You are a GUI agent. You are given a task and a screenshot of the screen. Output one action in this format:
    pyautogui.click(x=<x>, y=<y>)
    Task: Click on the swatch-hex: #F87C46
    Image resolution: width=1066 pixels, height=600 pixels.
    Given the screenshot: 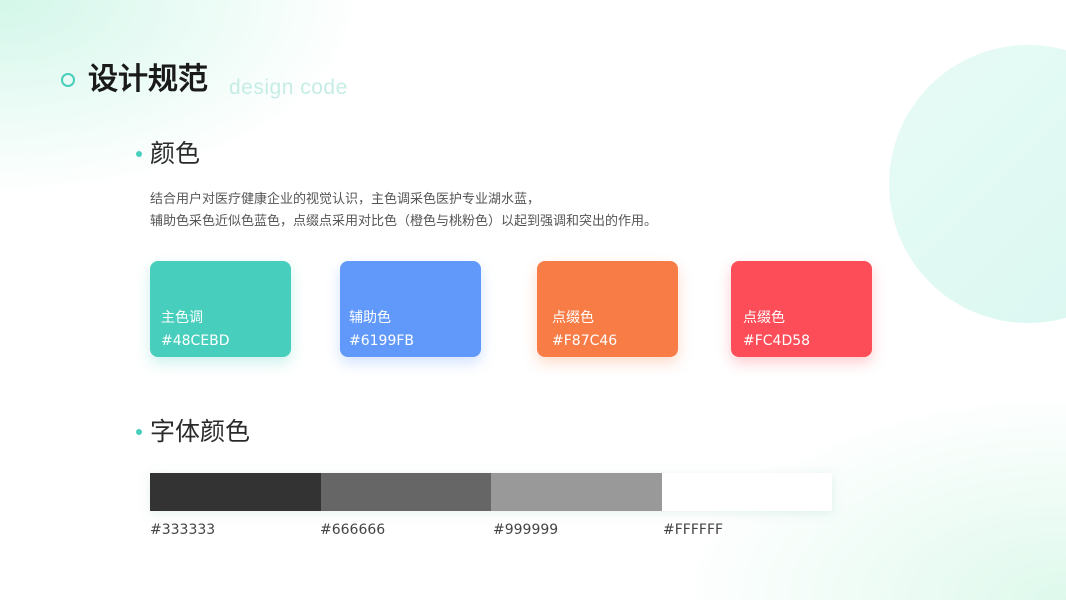 What is the action you would take?
    pyautogui.click(x=585, y=341)
    